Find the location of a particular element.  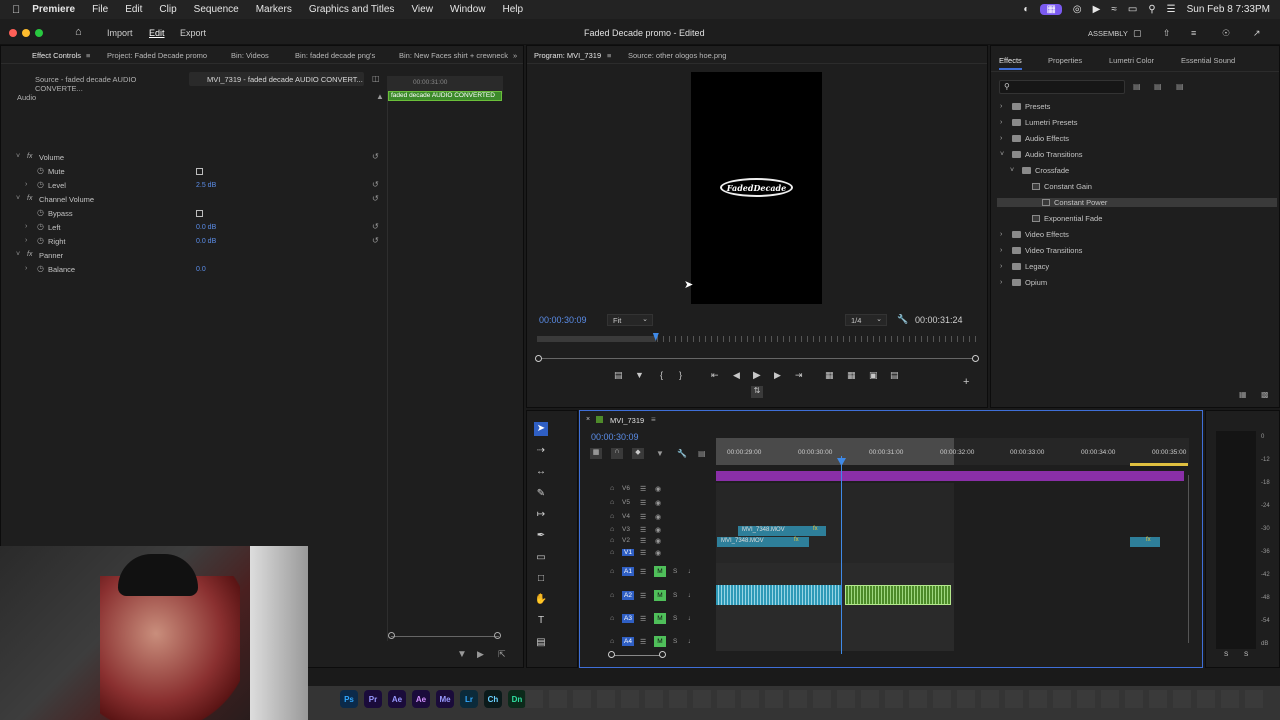

tabs-overflow-icon: » is located at coordinates (515, 55).